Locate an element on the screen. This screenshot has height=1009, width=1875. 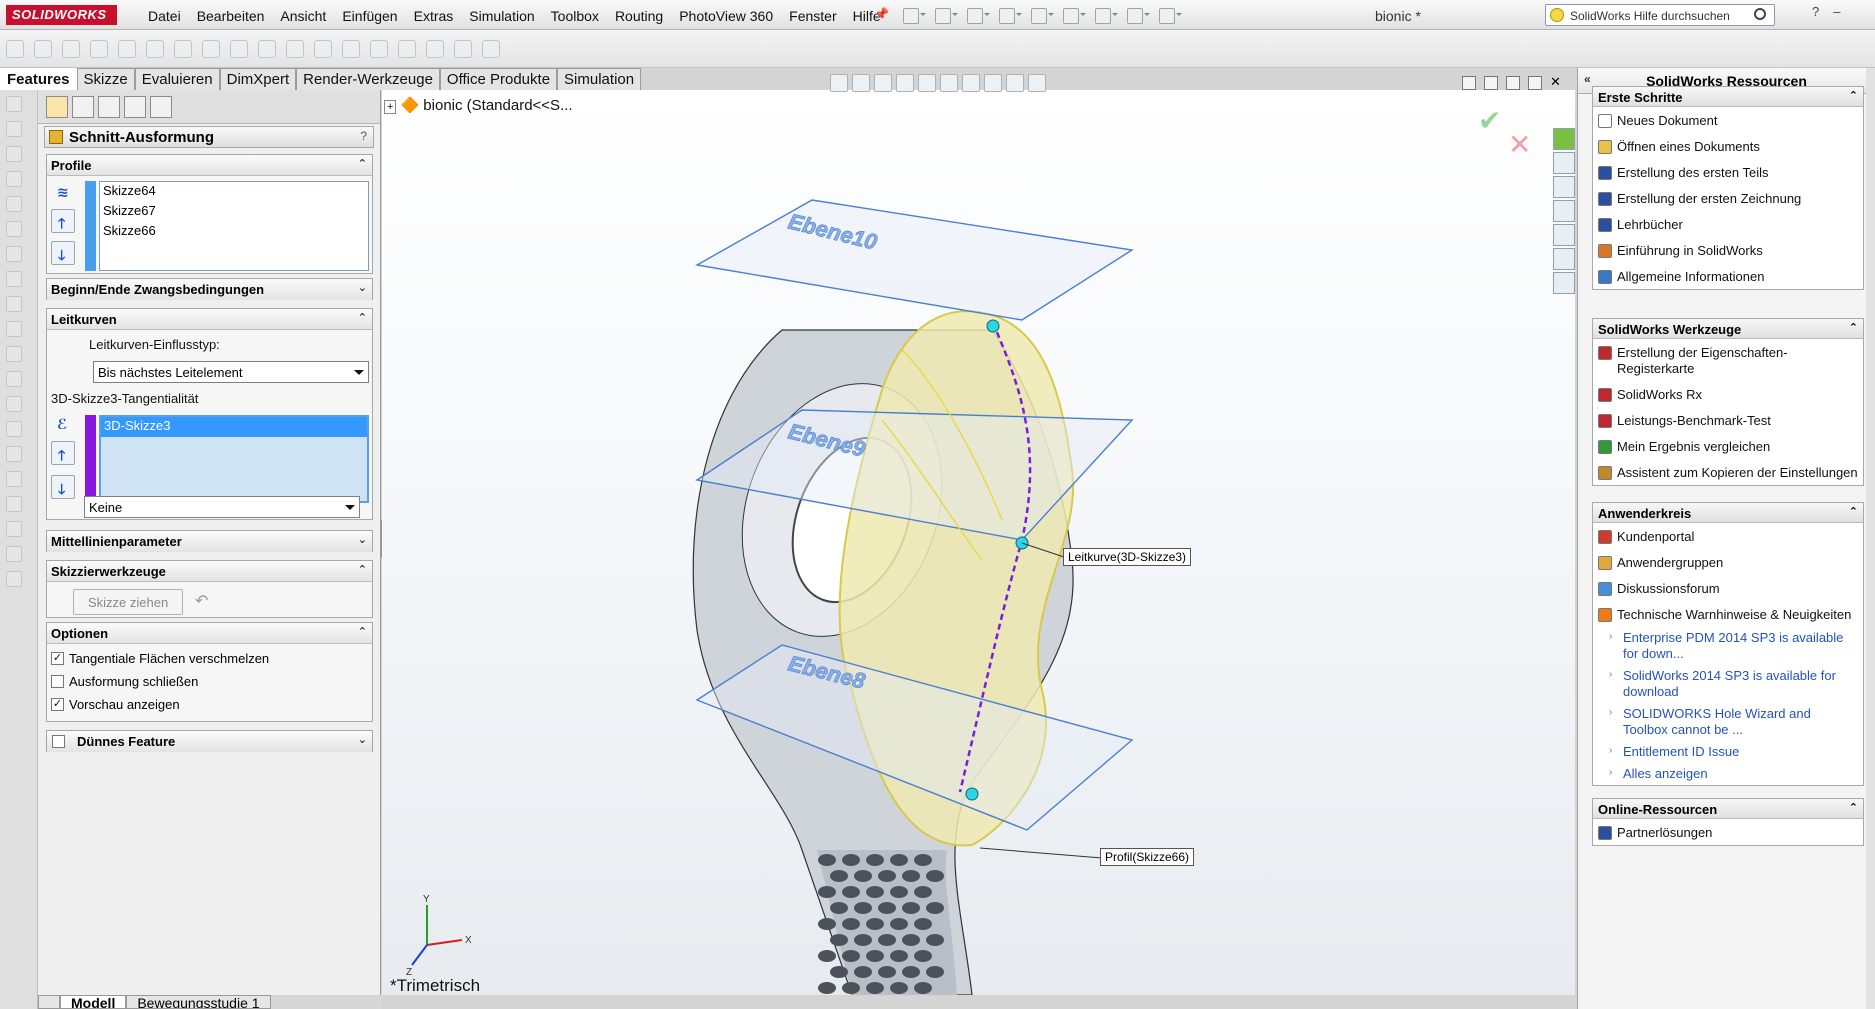
dimxpert-manager-tab-icon is located at coordinates (135, 107).